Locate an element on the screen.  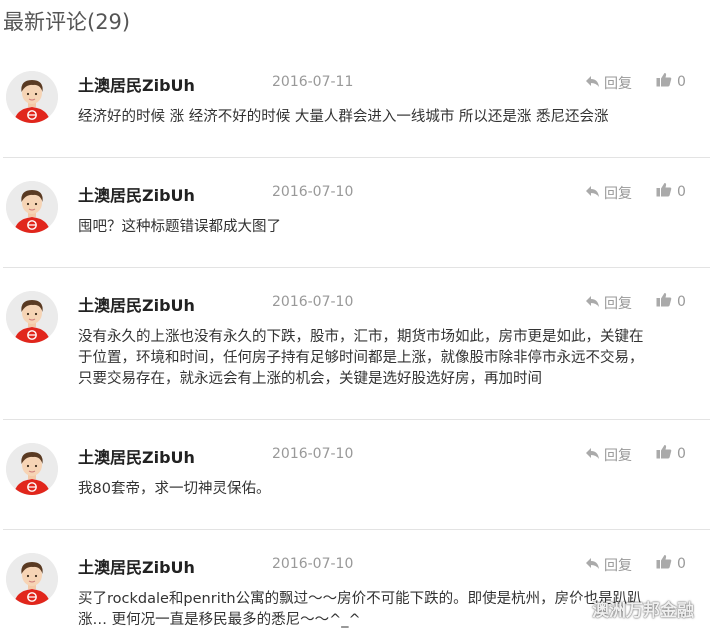
comment-text-line: 经济好的时候 涨 经济不好的时候 大量人群会进入一线城市 所以还是涨 悉尼还会涨 is located at coordinates (343, 117).